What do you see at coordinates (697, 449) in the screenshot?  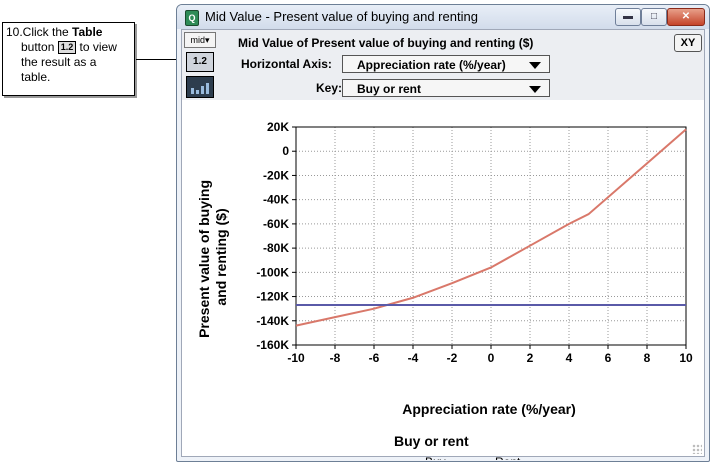 I see `resize-grip` at bounding box center [697, 449].